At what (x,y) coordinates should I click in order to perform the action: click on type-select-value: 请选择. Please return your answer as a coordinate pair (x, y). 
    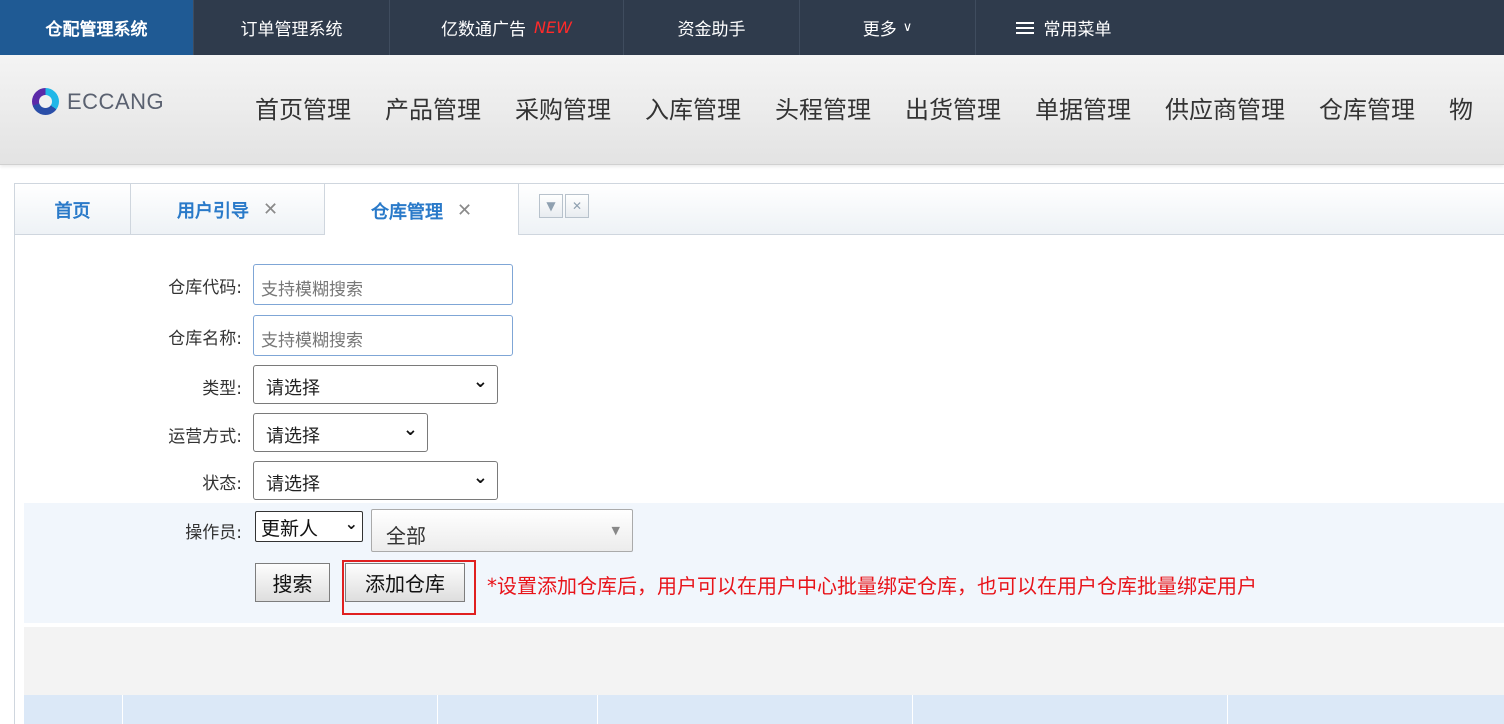
    Looking at the image, I should click on (293, 388).